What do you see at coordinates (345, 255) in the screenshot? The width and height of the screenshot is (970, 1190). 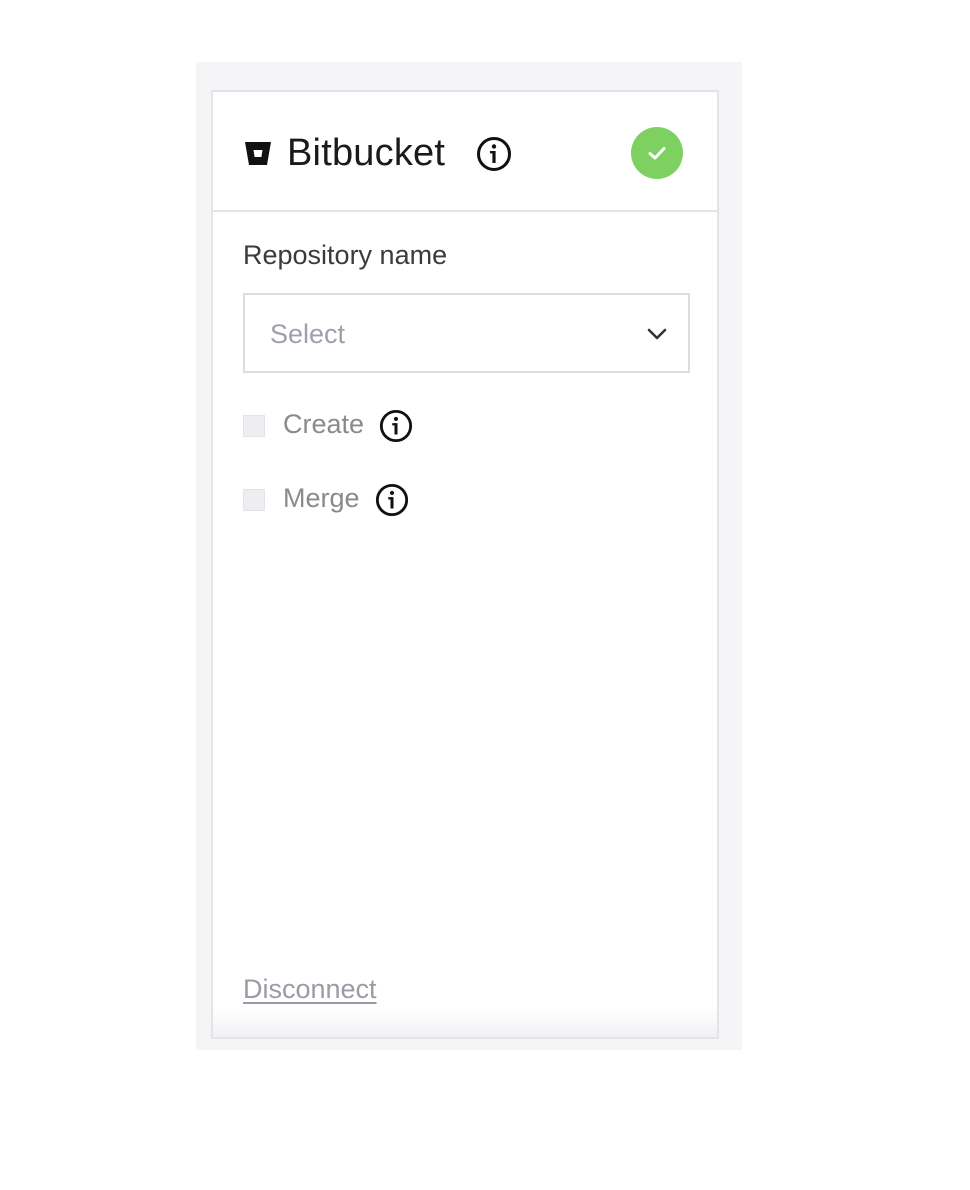 I see `repository-name-label: Repository name` at bounding box center [345, 255].